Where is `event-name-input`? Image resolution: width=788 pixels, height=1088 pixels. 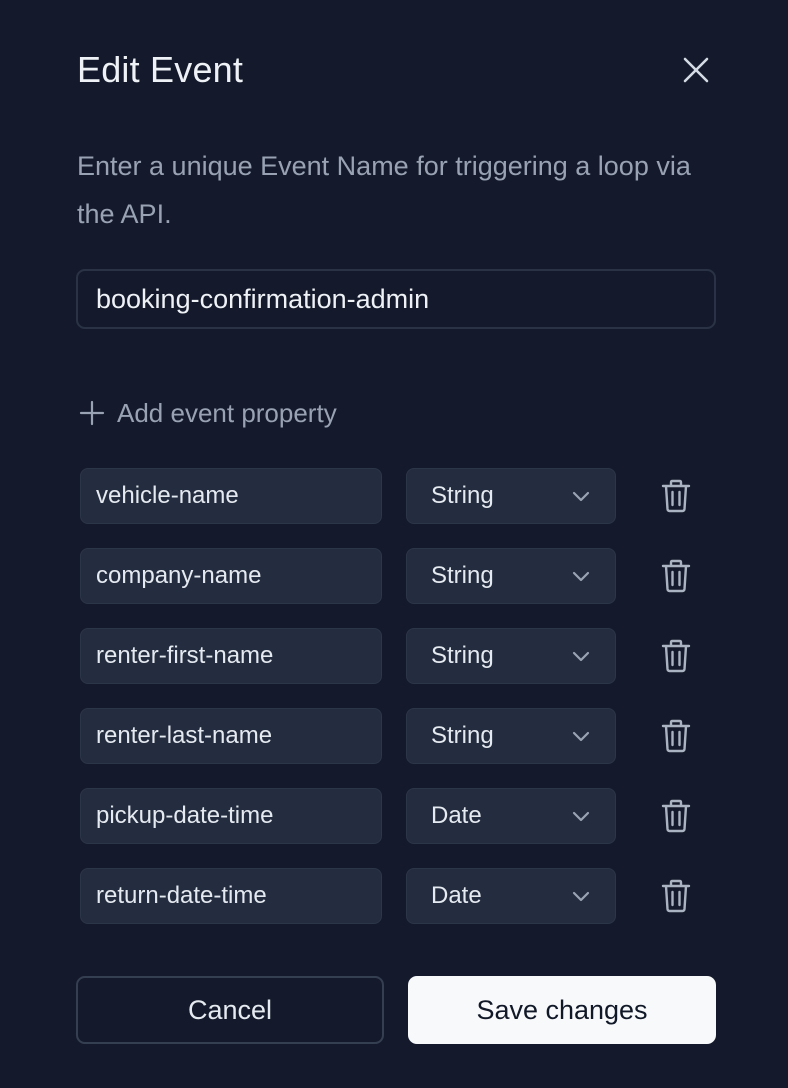 event-name-input is located at coordinates (396, 299).